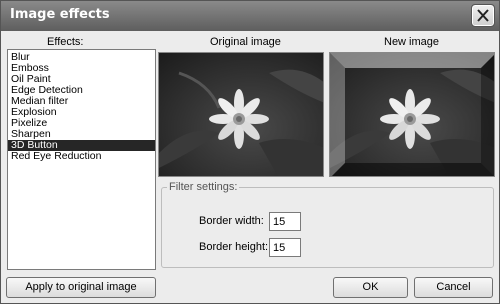 Image resolution: width=500 pixels, height=304 pixels. Describe the element at coordinates (60, 14) in the screenshot. I see `window-title: Image effects` at that location.